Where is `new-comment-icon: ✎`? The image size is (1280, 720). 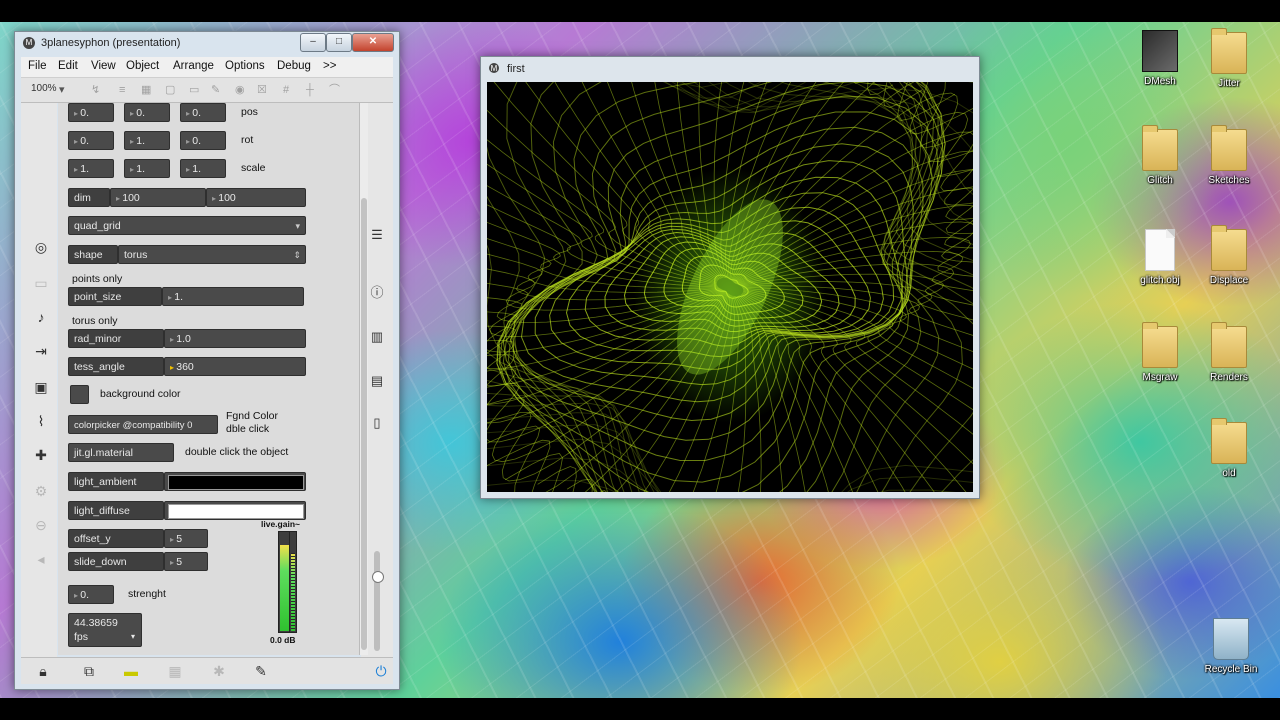
new-comment-icon: ✎ is located at coordinates (217, 90).